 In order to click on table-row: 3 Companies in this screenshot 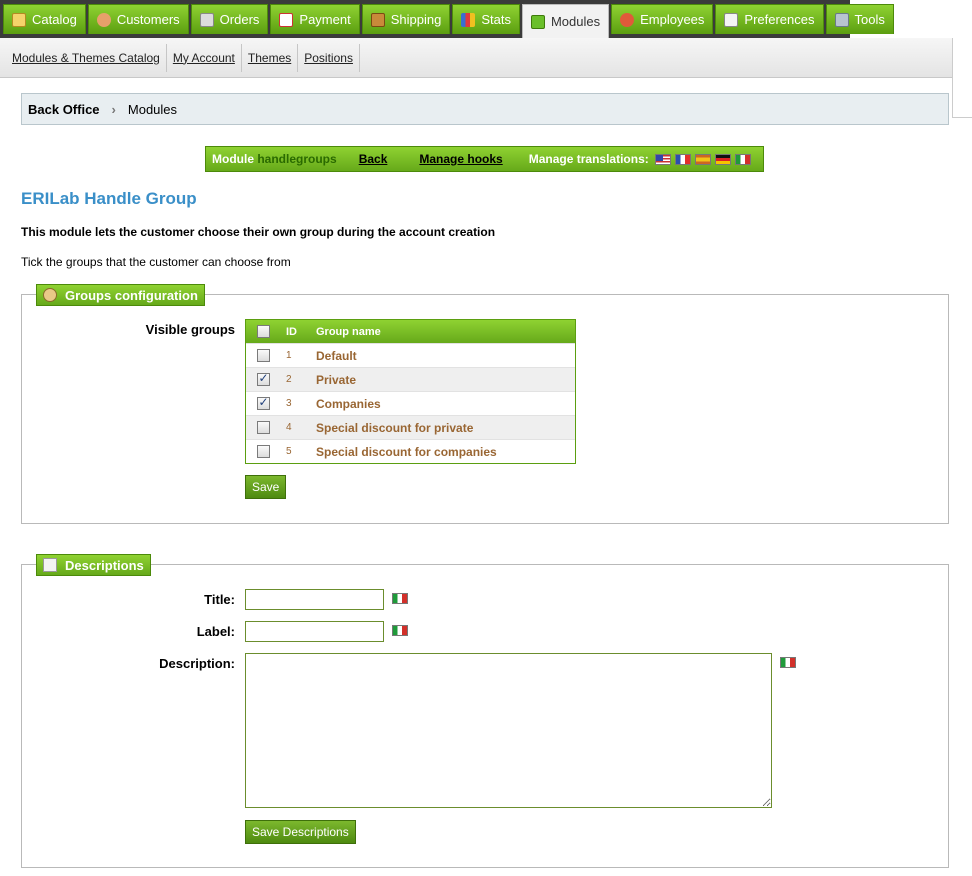, I will do `click(410, 403)`.